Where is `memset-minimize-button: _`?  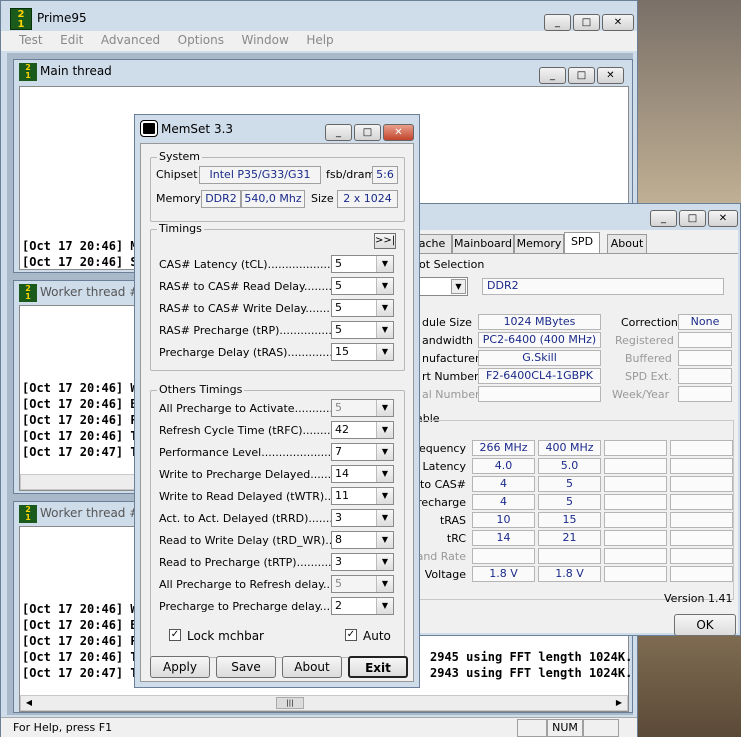
memset-minimize-button: _ is located at coordinates (338, 132).